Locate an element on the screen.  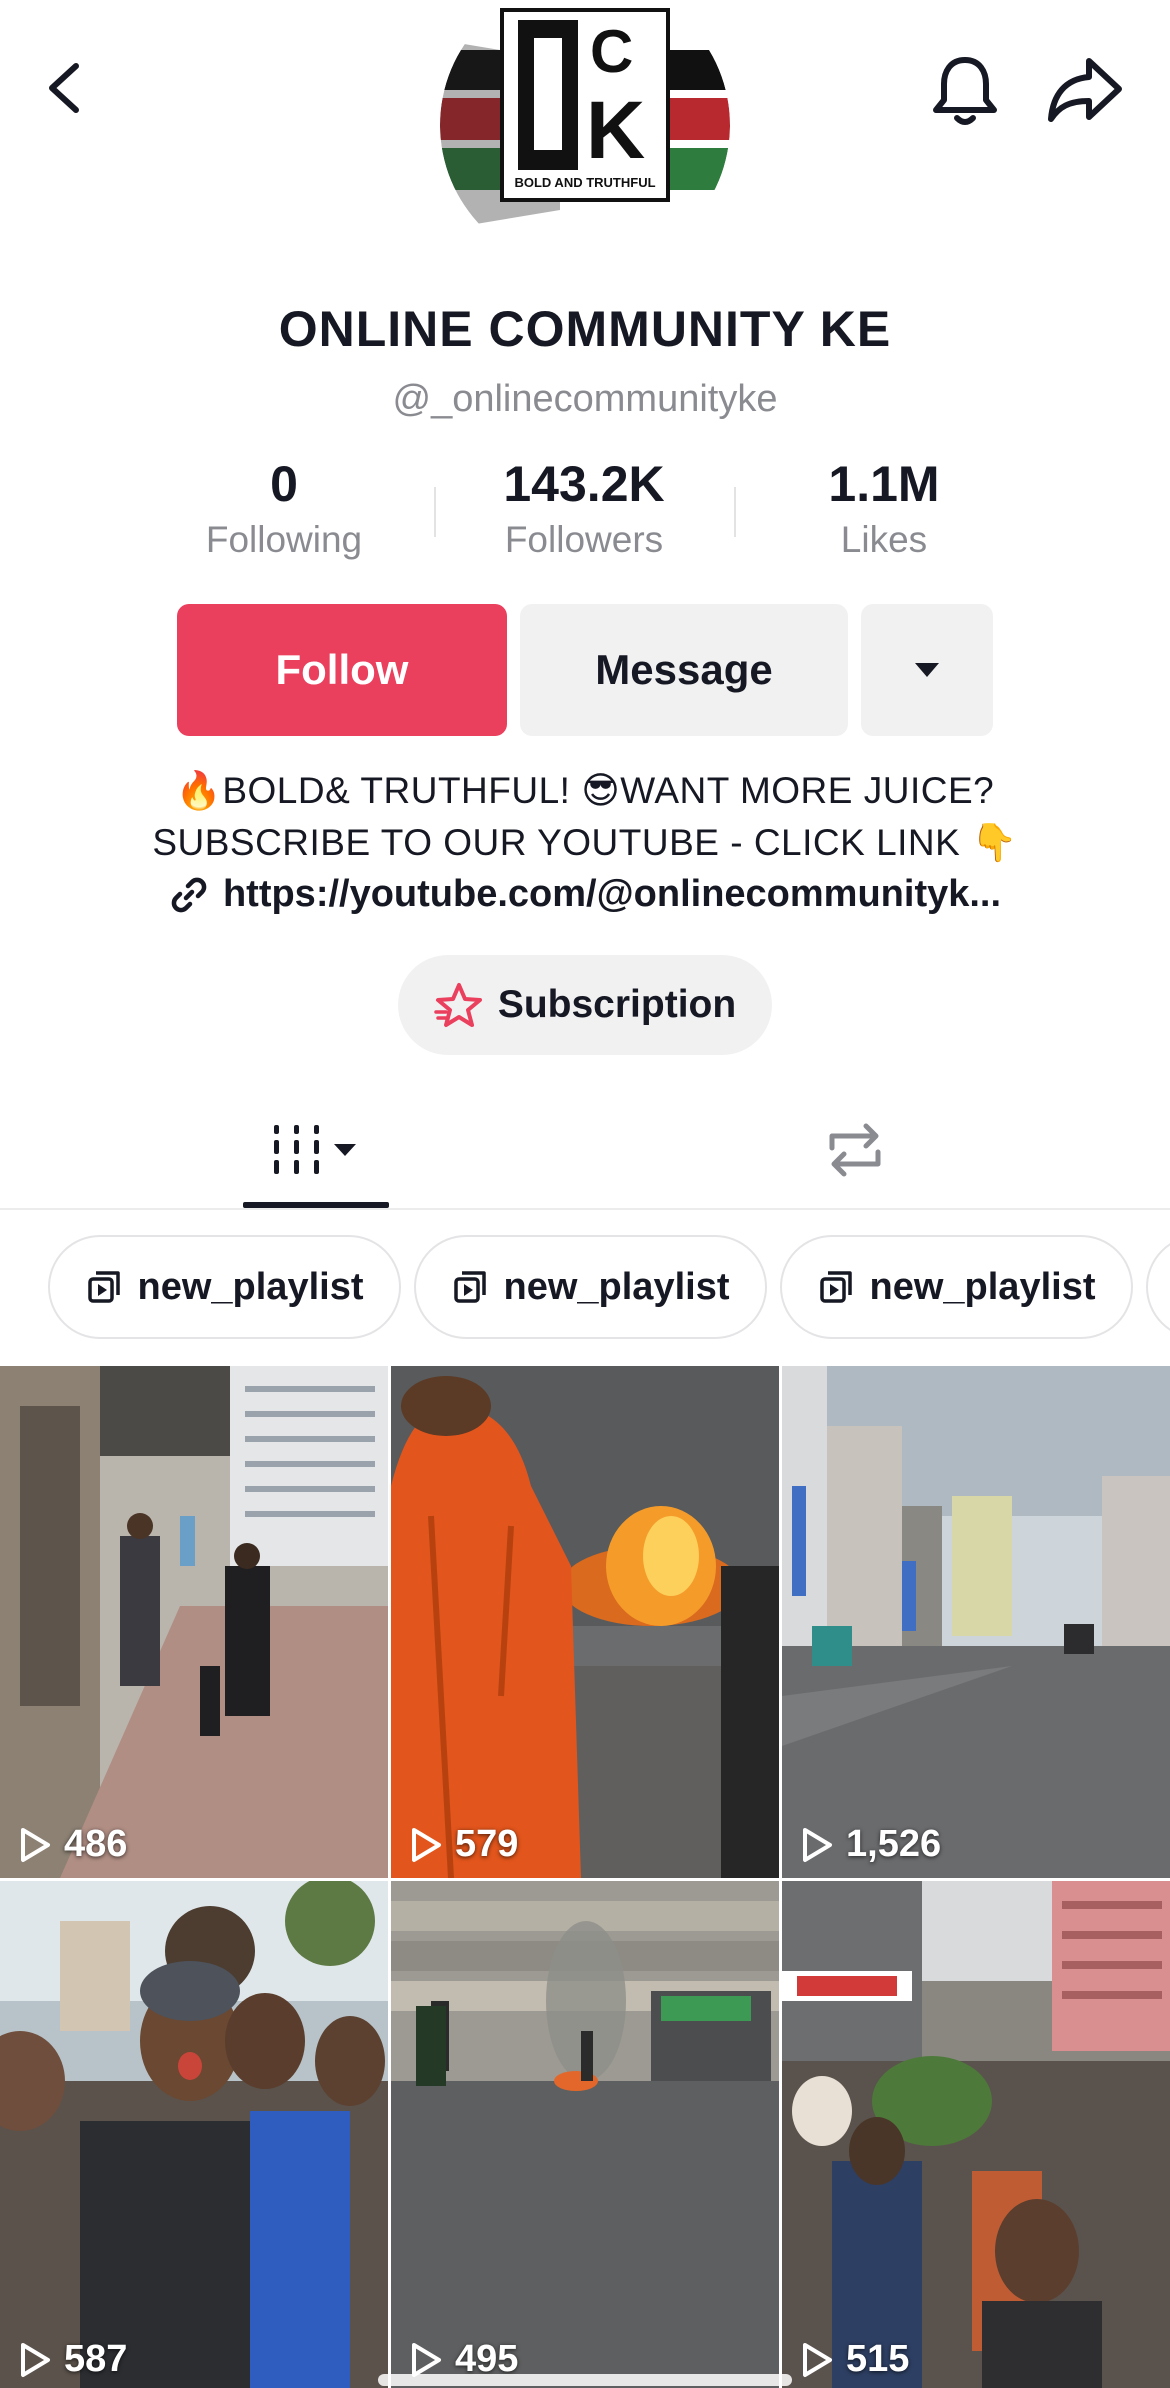
stat-following: 0 Following is located at coordinates (284, 508).